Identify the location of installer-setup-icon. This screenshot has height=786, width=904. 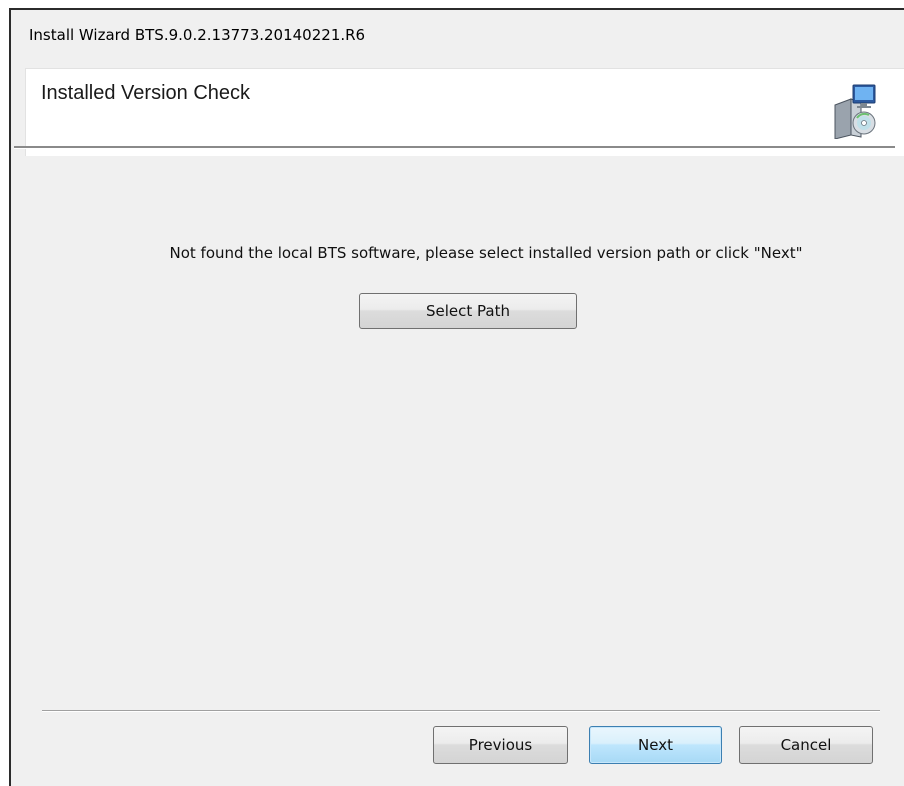
(855, 111).